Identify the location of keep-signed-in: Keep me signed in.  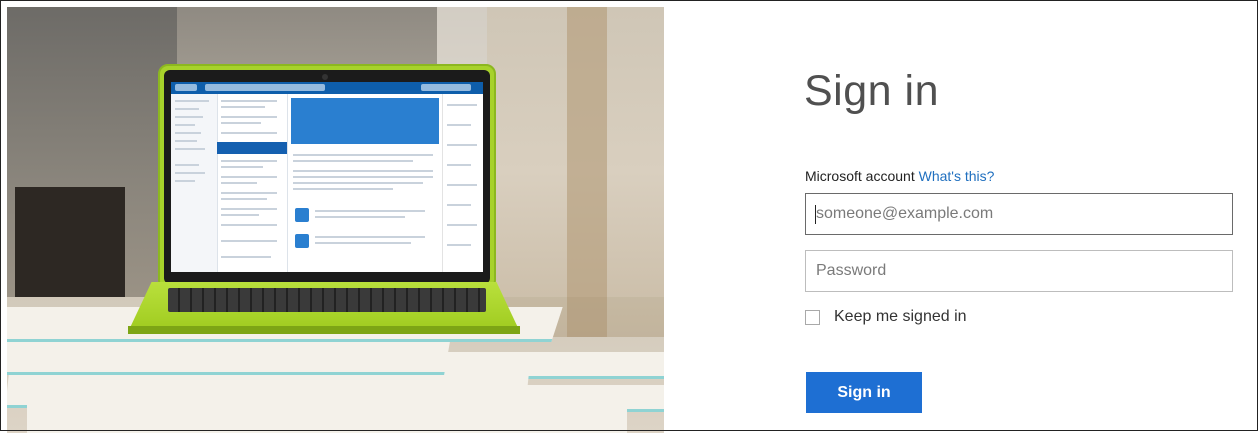
(886, 317).